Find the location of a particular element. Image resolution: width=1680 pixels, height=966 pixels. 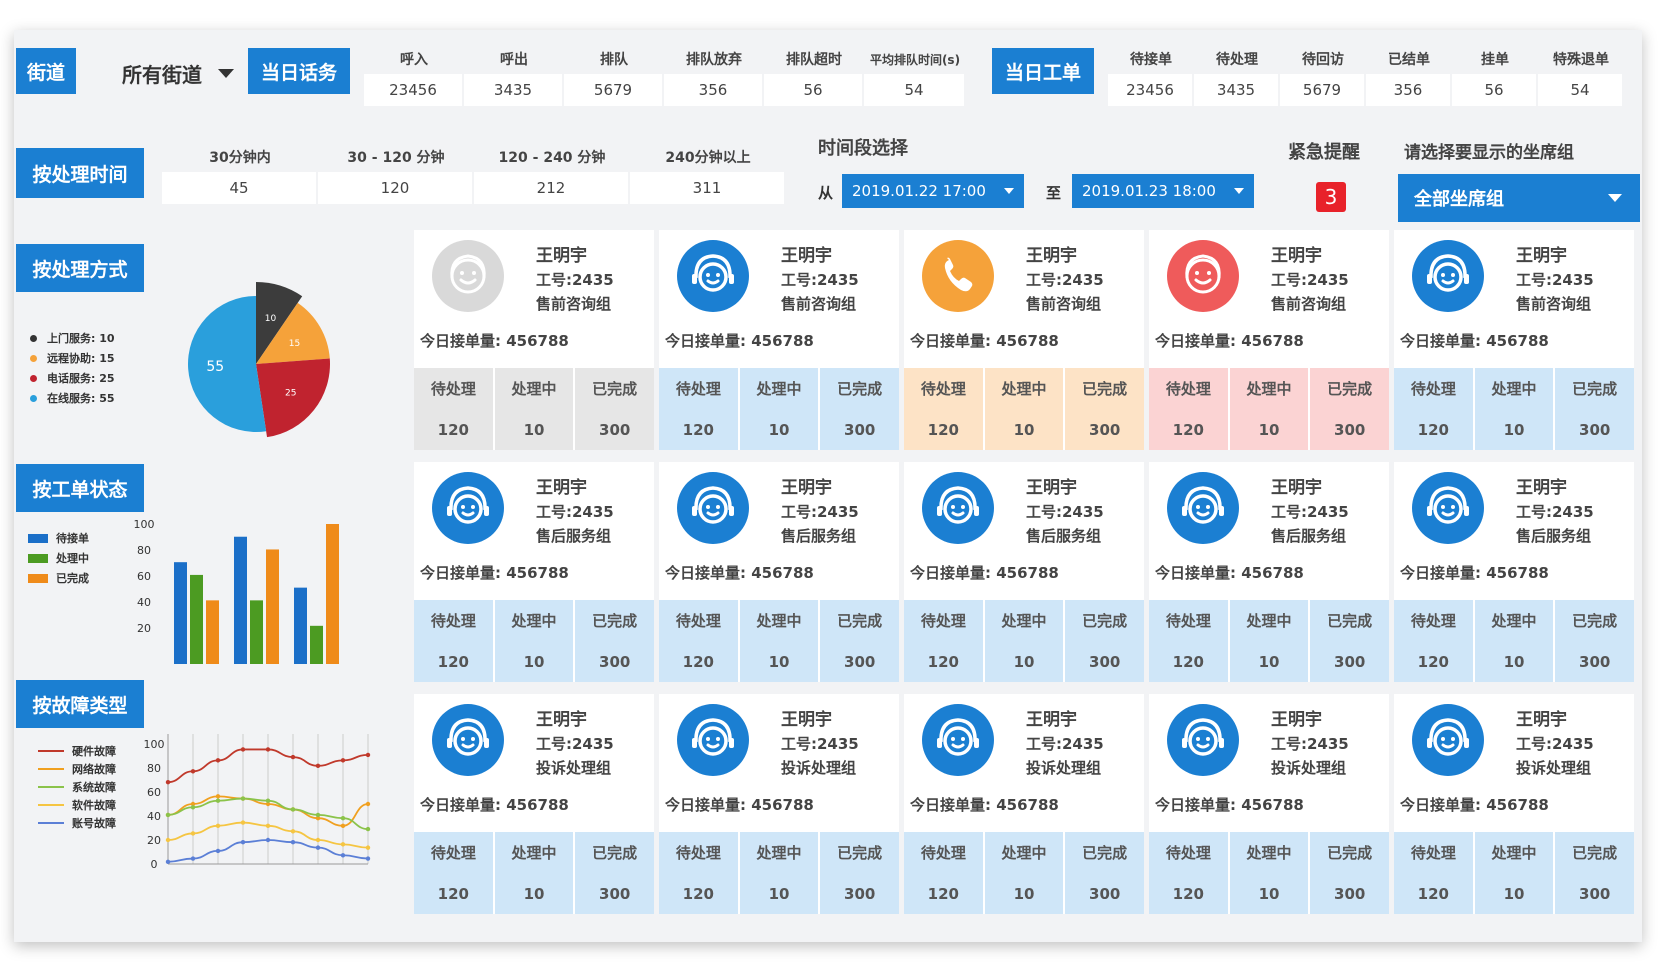

stat-label: 呼入 is located at coordinates (414, 60).